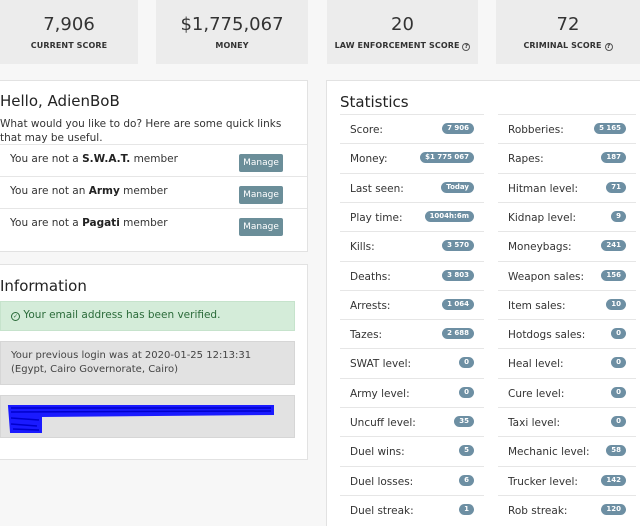 The height and width of the screenshot is (526, 640). What do you see at coordinates (153, 160) in the screenshot?
I see `quicklink-row-swat: You are not a S.W.A.T. member Manage` at bounding box center [153, 160].